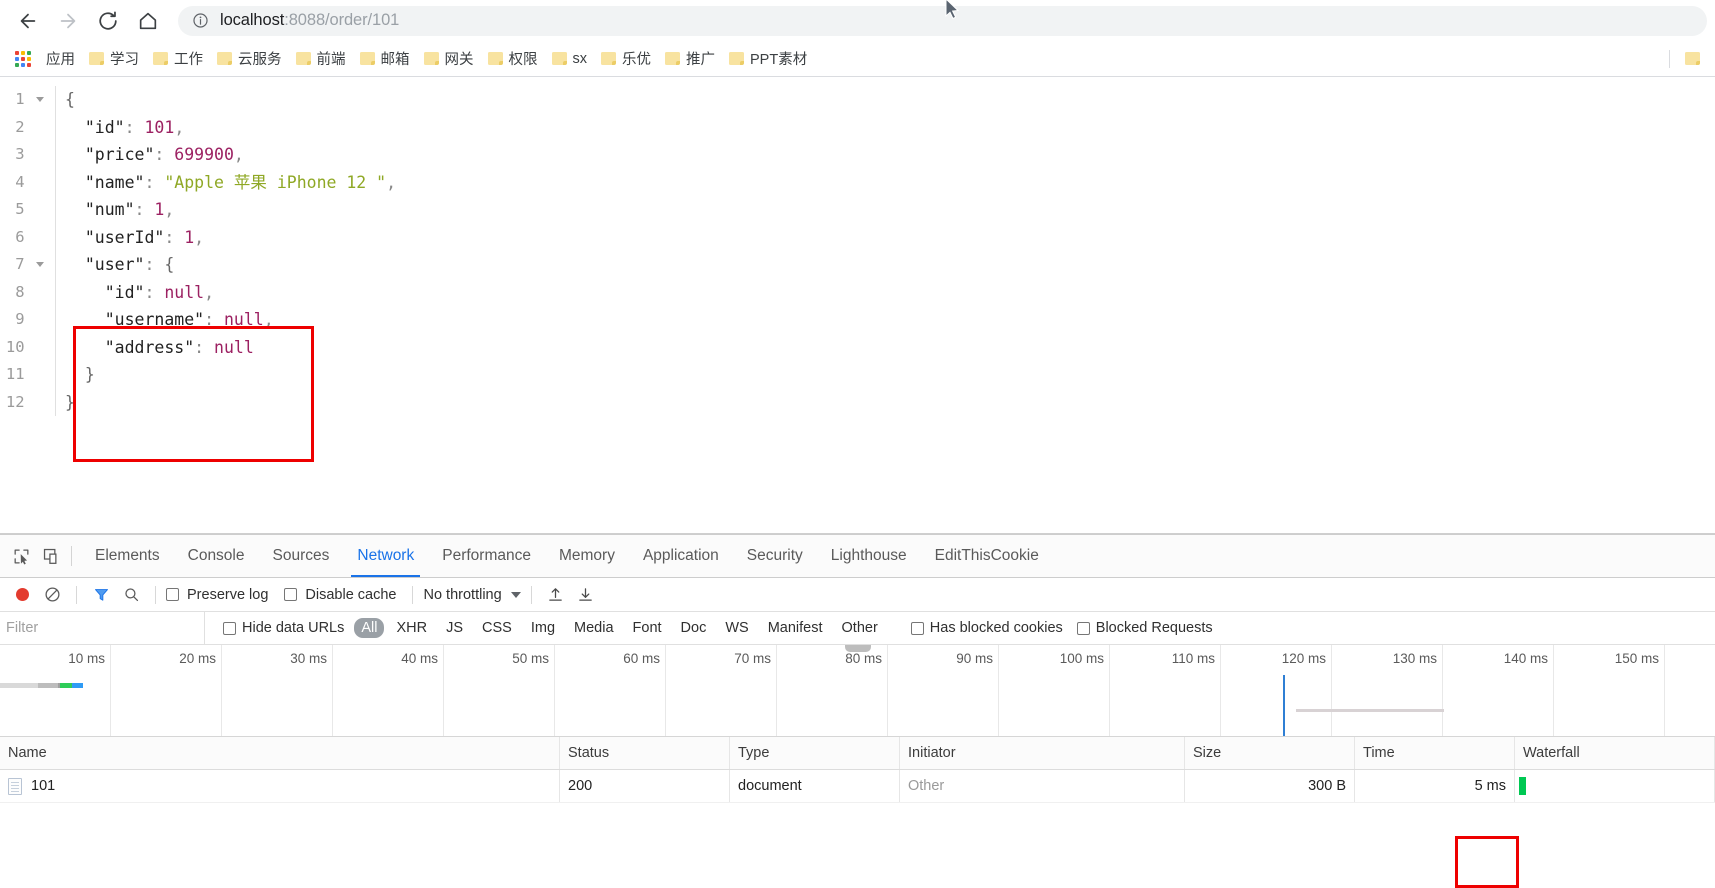 The width and height of the screenshot is (1715, 888). I want to click on blocked-requests-checkbox, so click(1083, 628).